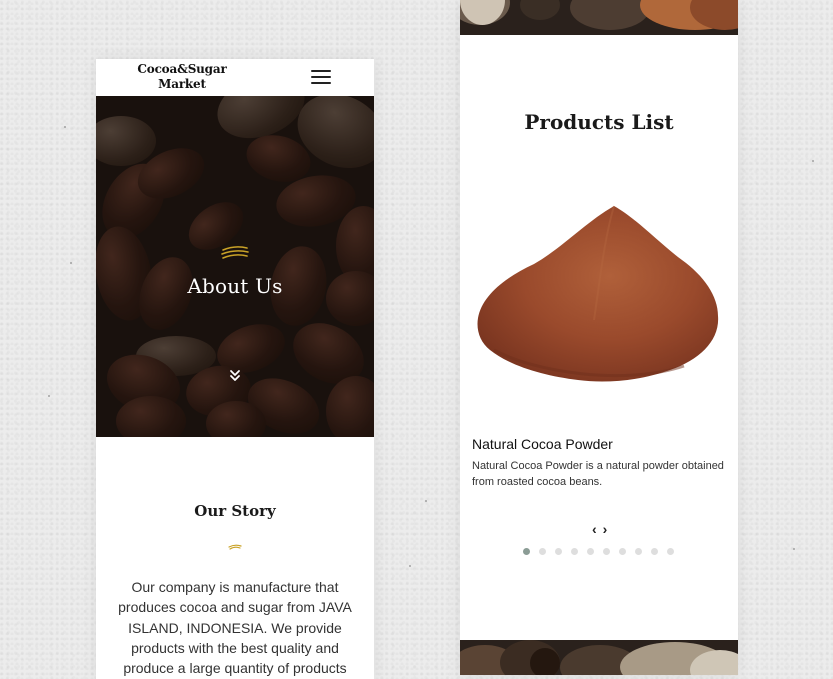 This screenshot has width=833, height=679. Describe the element at coordinates (182, 84) in the screenshot. I see `logo-line-2: Market` at that location.